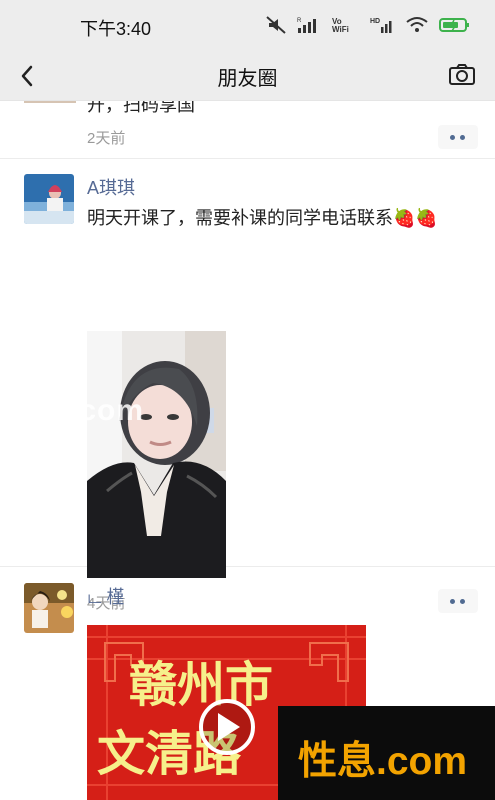 The image size is (495, 800). I want to click on wifi-calling-icon: Vo WiFi, so click(340, 25).